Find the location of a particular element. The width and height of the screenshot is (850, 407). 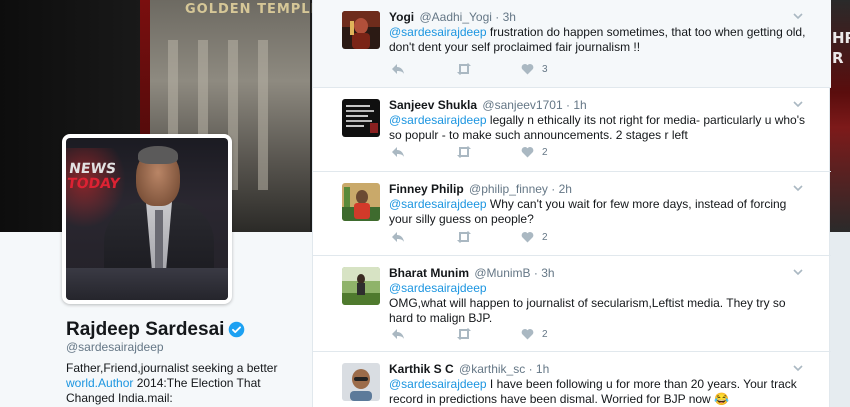

profile-name: Rajdeep Sardesai is located at coordinates (155, 330).